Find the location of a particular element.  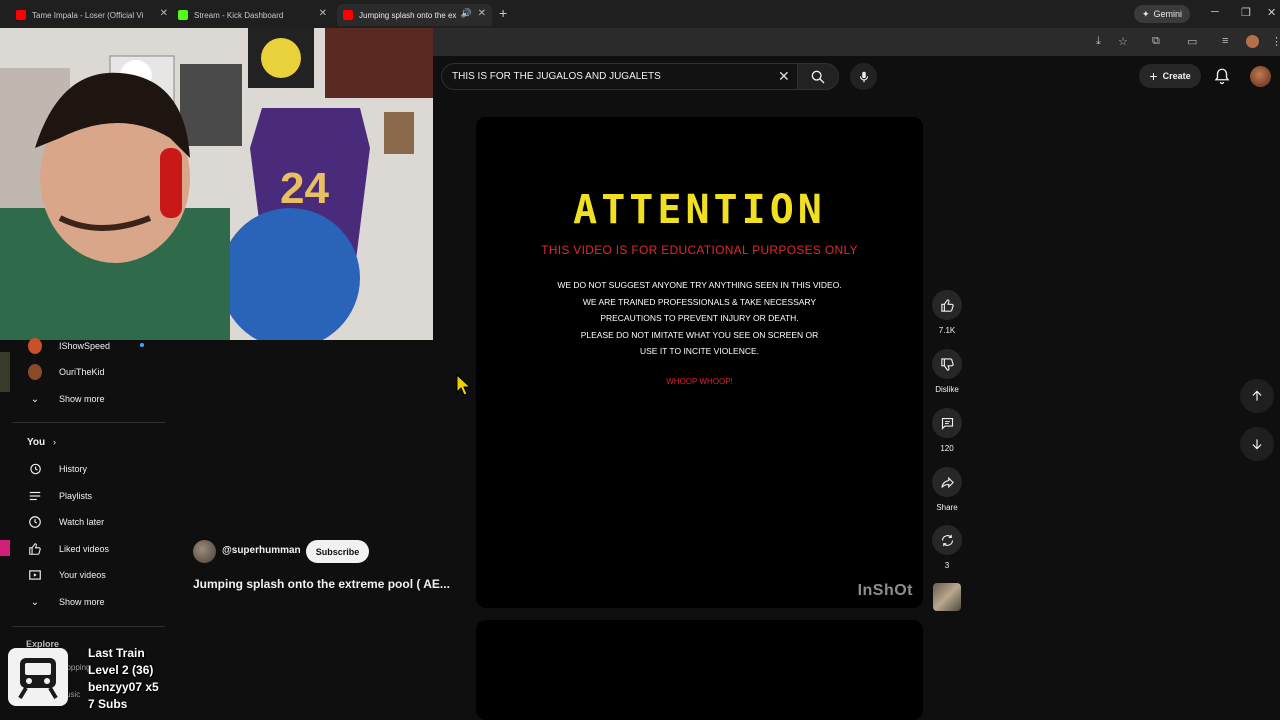

sidebar-item-playlists: Playlists is located at coordinates (82, 496).